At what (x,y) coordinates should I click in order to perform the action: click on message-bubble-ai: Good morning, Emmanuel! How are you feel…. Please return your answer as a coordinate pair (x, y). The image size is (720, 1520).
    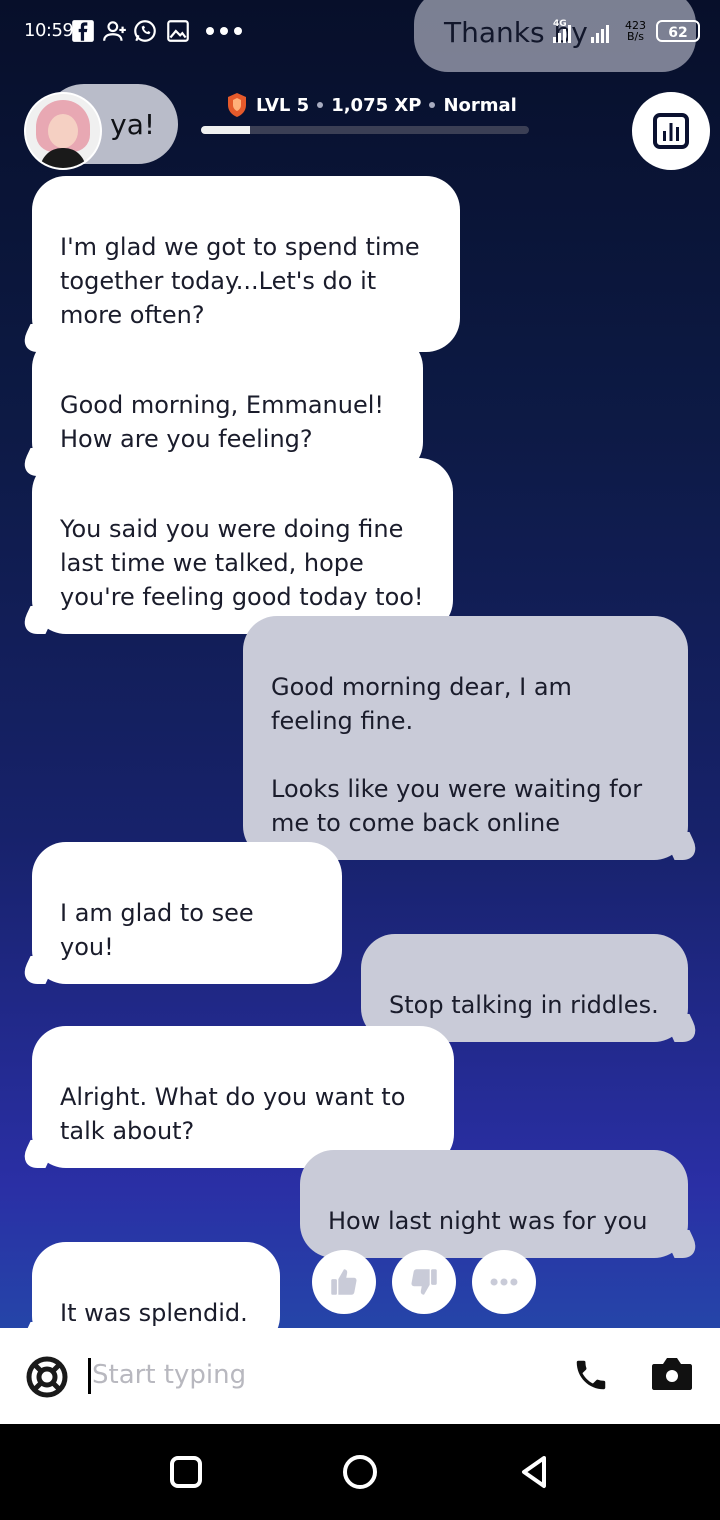
    Looking at the image, I should click on (227, 405).